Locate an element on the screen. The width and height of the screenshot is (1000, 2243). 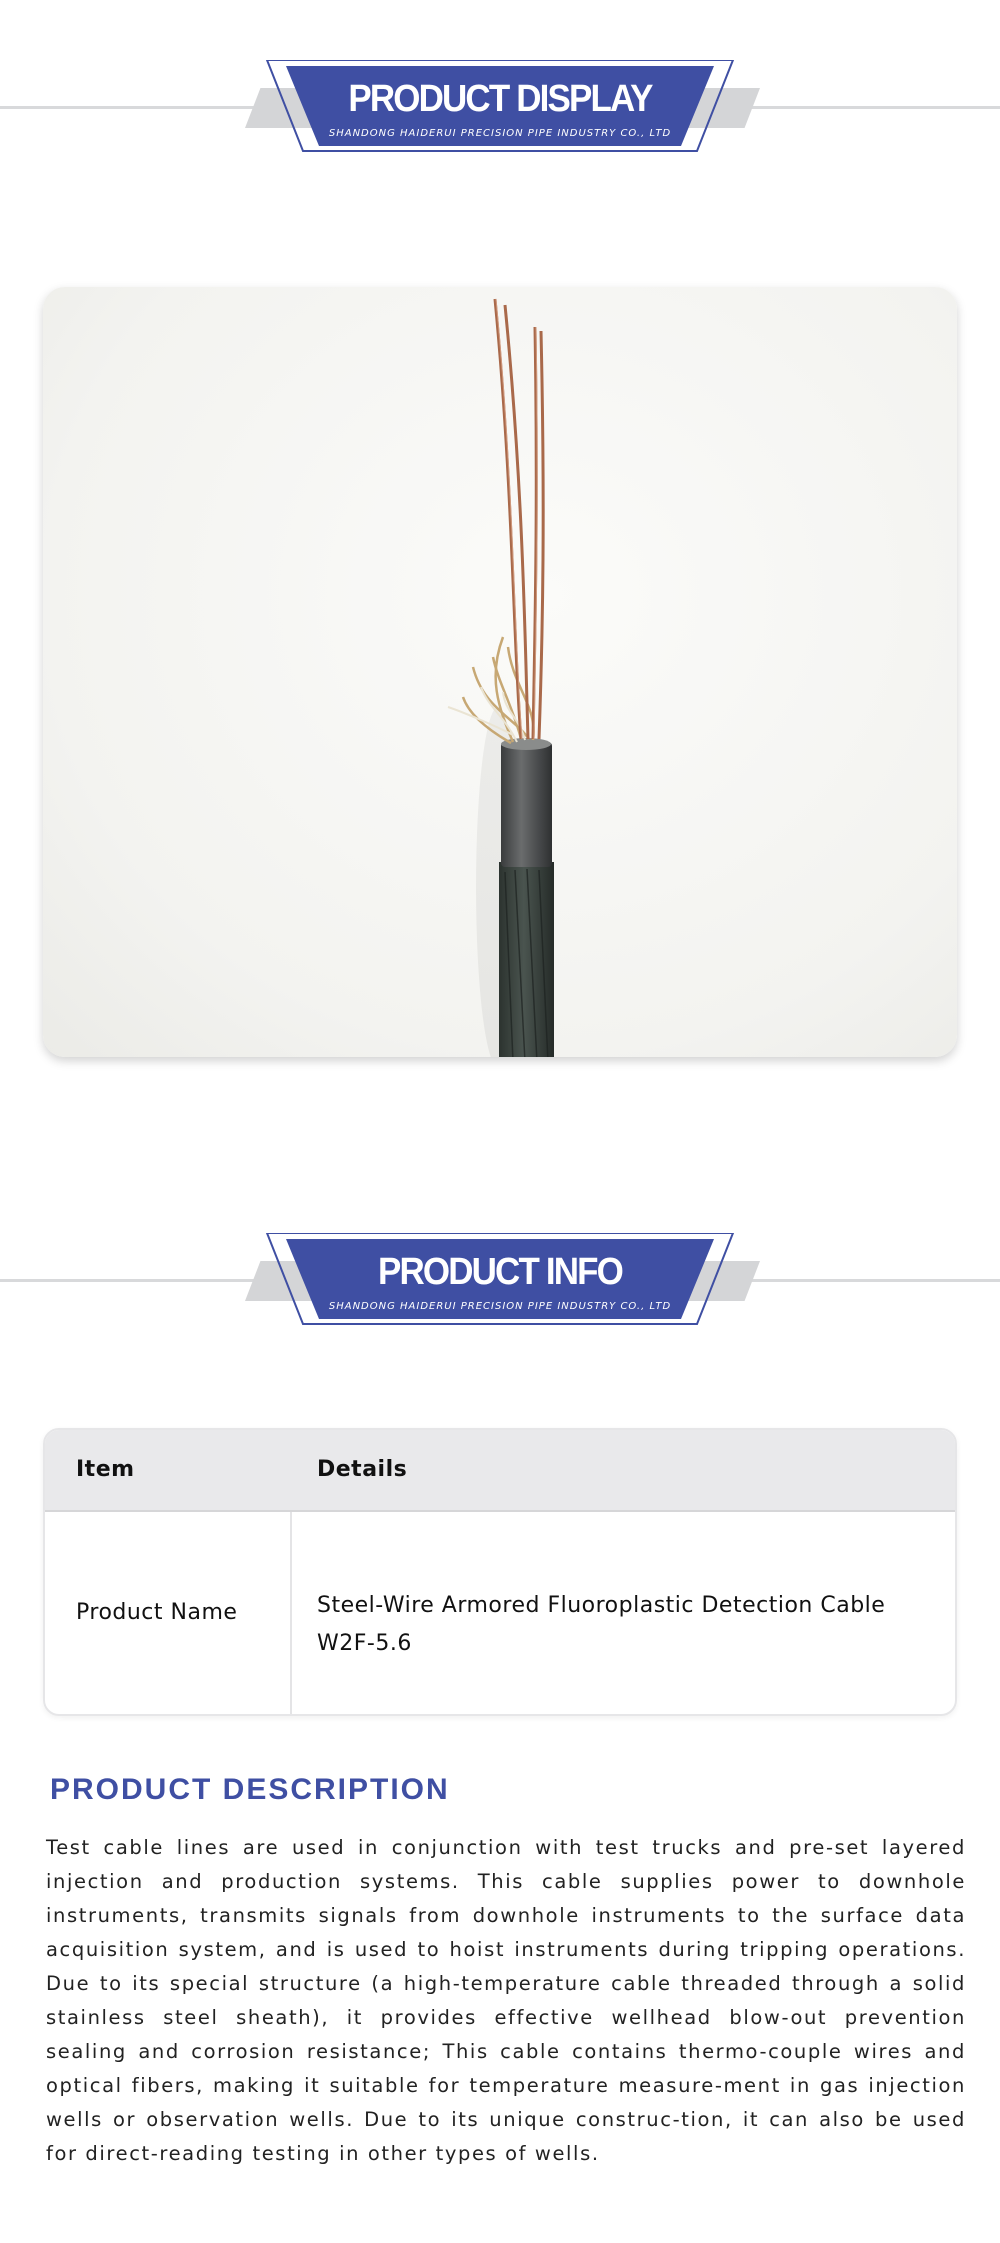
cable-illustration is located at coordinates (500, 677).